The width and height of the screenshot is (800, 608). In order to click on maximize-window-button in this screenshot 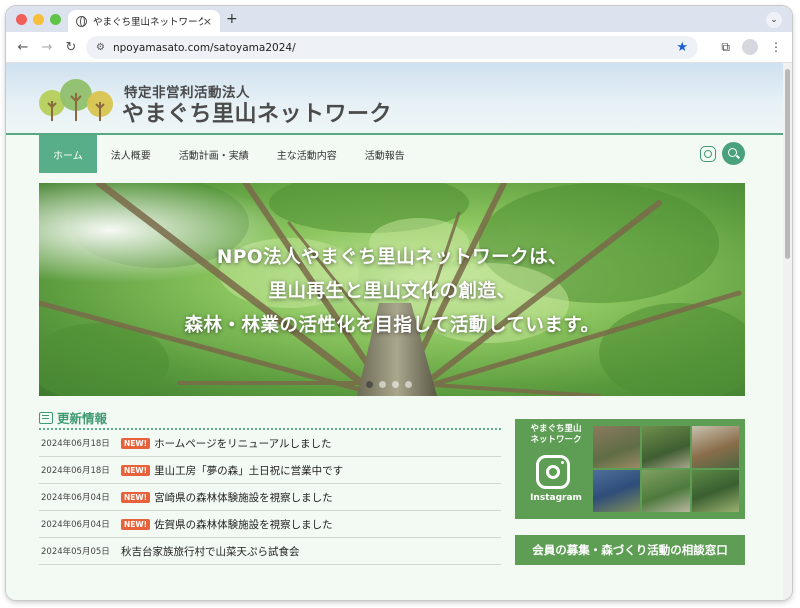, I will do `click(55, 19)`.